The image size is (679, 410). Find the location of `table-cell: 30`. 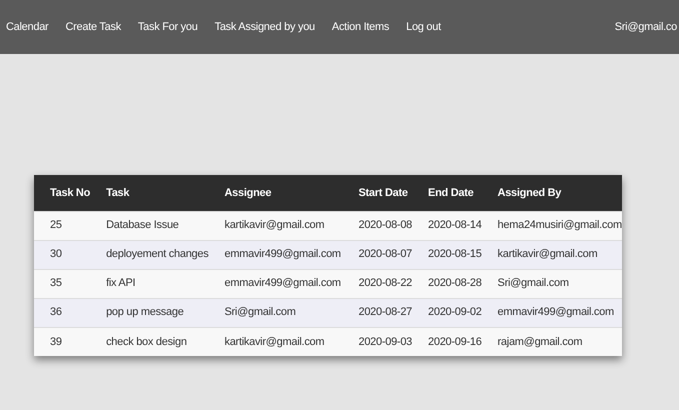

table-cell: 30 is located at coordinates (62, 254).